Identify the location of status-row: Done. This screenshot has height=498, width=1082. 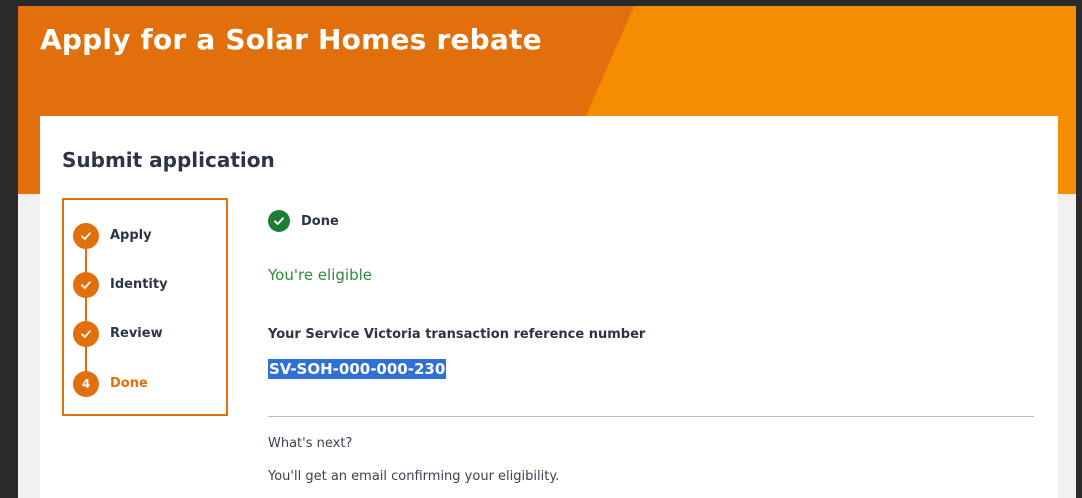
(418, 222).